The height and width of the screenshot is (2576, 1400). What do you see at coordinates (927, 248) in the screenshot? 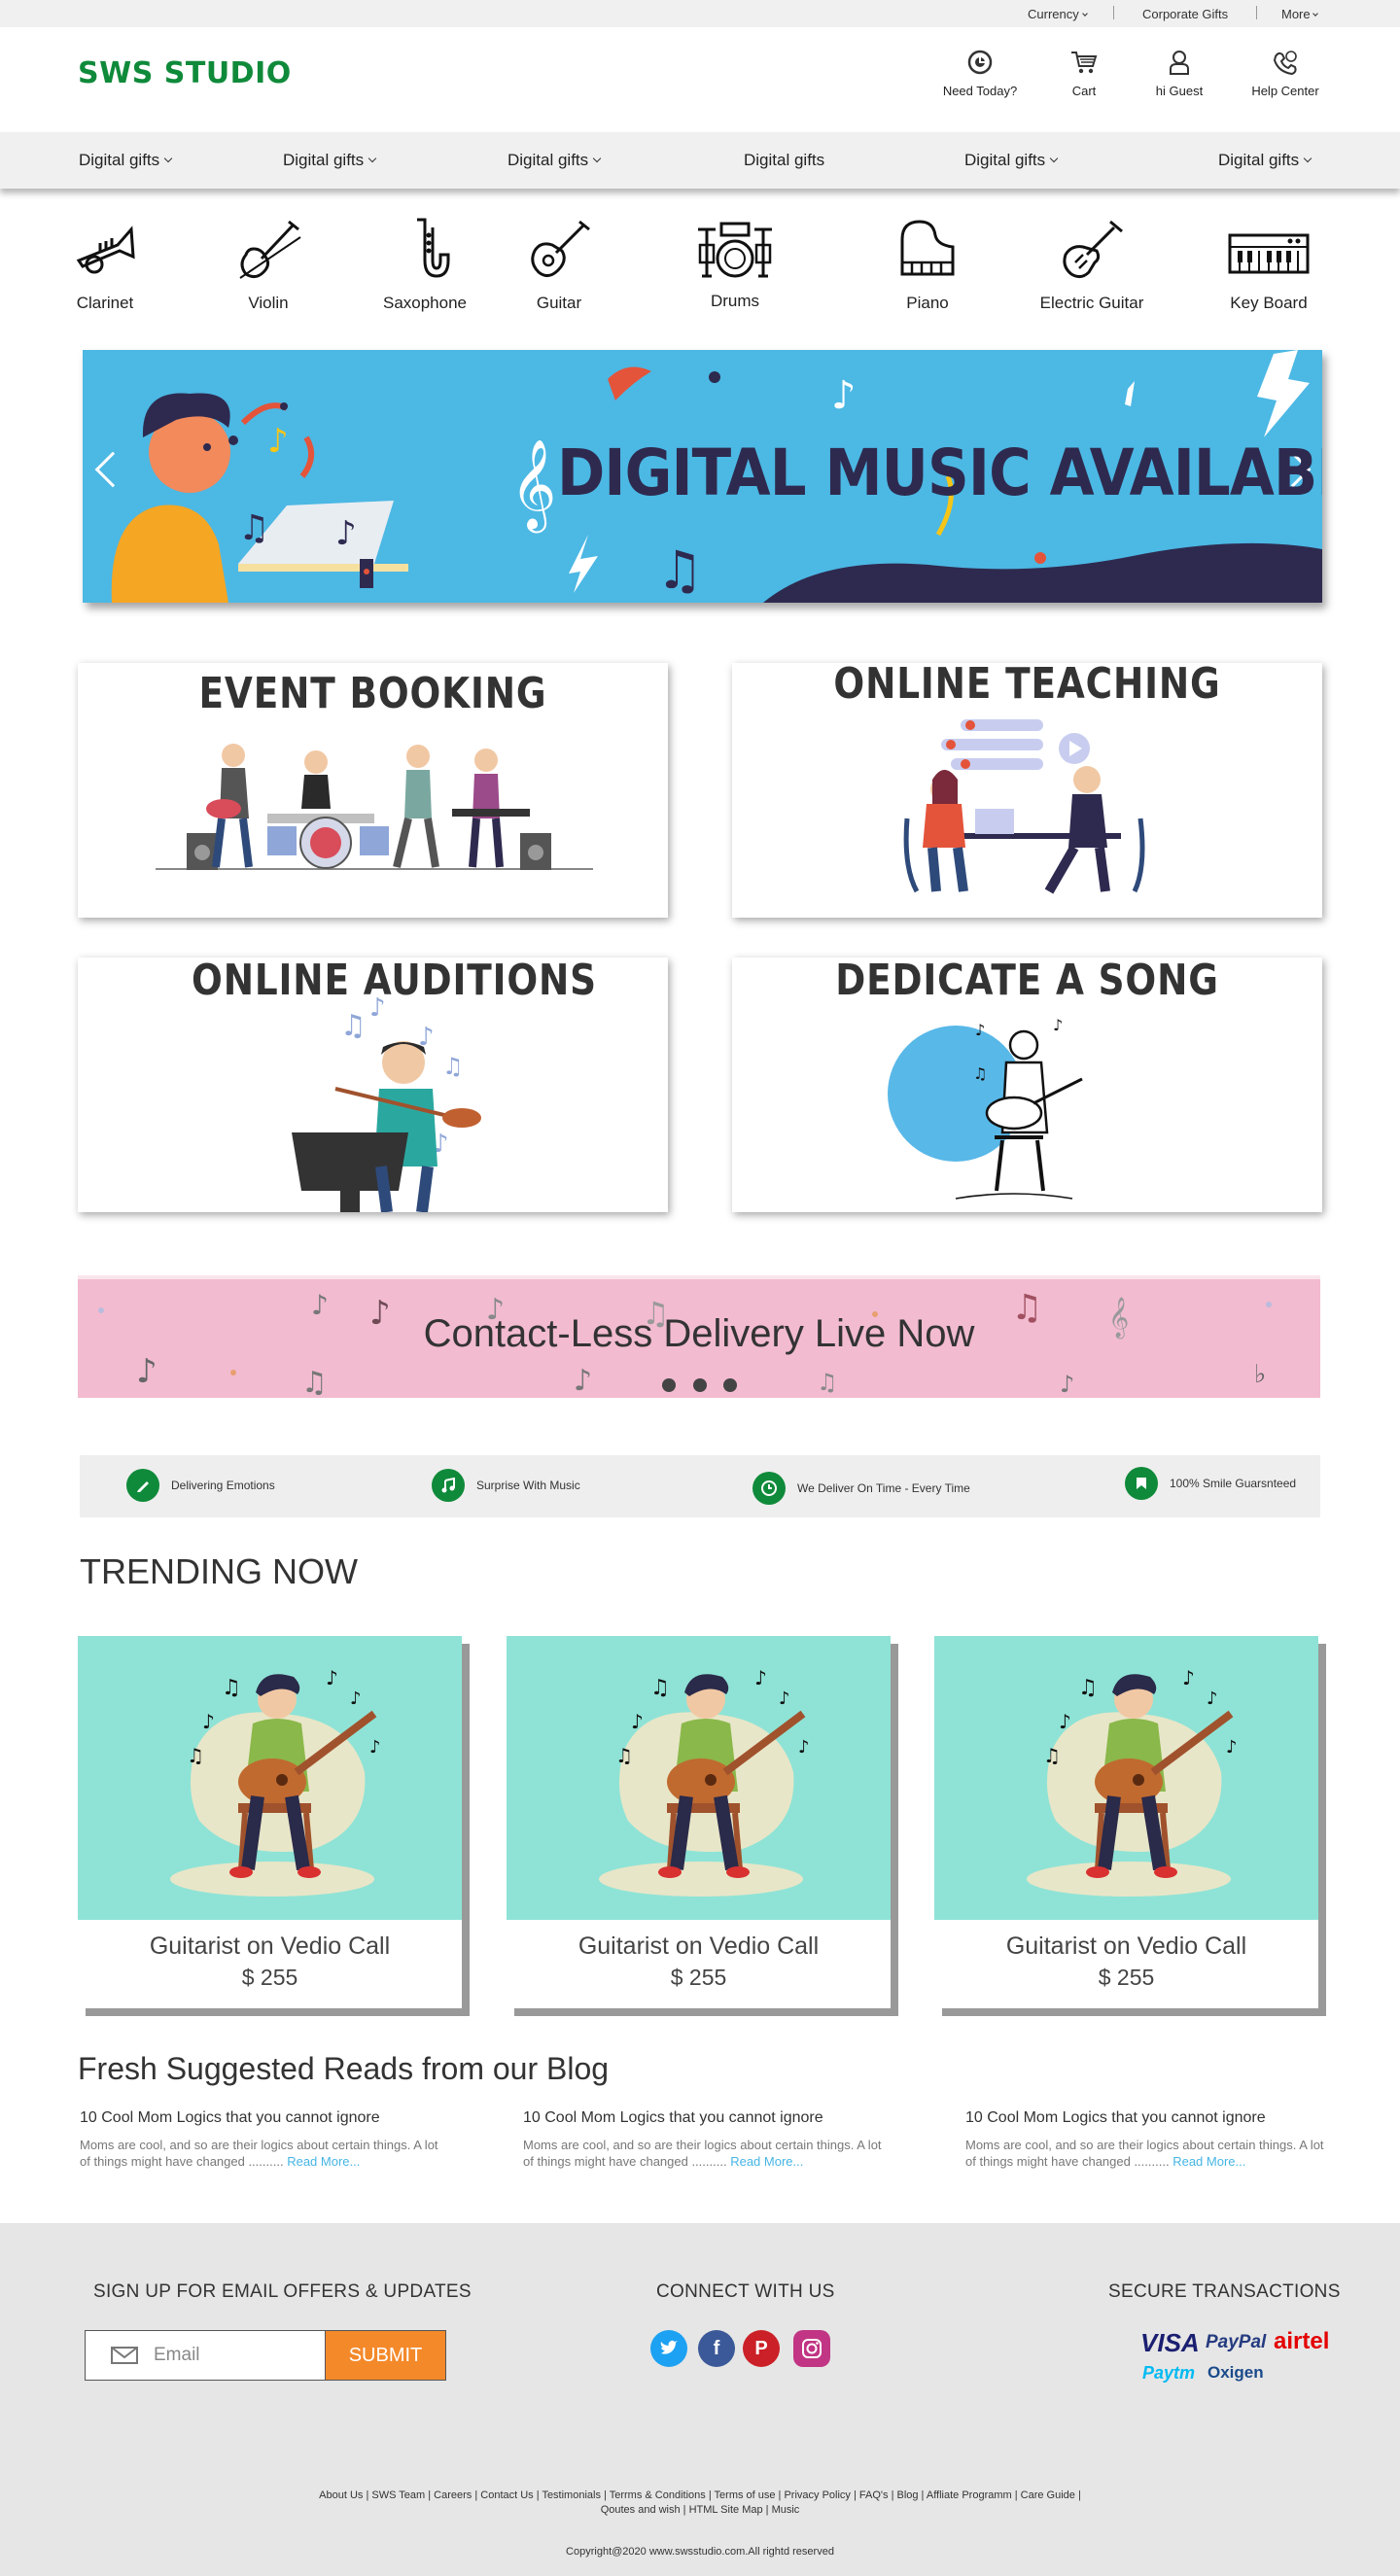
I see `piano-icon` at bounding box center [927, 248].